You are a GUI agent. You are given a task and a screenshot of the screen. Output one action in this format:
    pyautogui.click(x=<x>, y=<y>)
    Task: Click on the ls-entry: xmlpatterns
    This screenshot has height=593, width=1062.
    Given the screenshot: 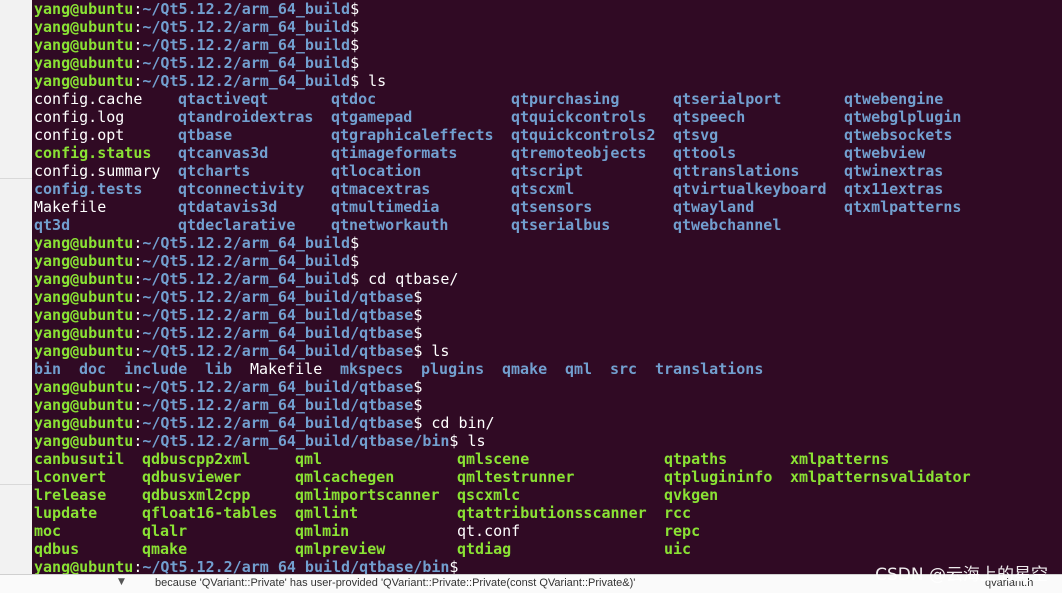 What is the action you would take?
    pyautogui.click(x=840, y=459)
    